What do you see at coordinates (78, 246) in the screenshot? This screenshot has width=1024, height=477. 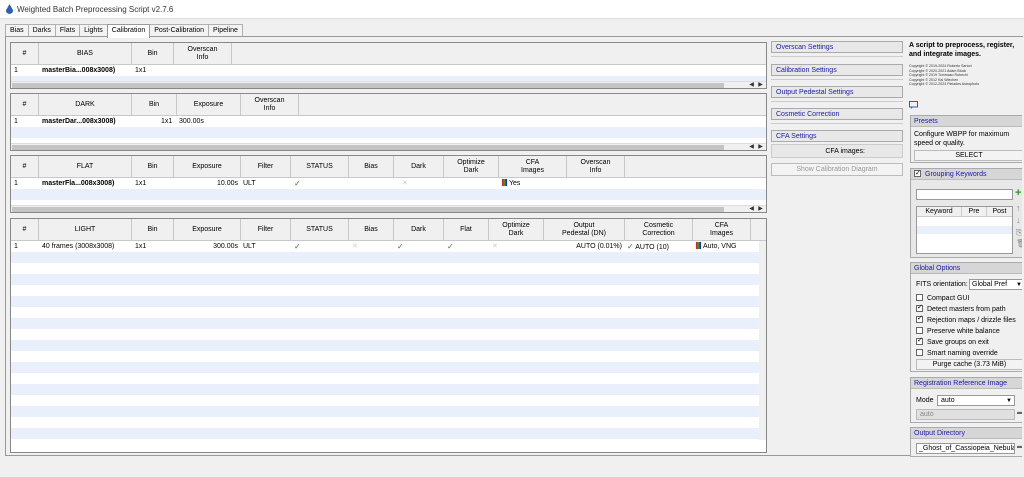 I see `light-frames: 40 frames (3008x3008)` at bounding box center [78, 246].